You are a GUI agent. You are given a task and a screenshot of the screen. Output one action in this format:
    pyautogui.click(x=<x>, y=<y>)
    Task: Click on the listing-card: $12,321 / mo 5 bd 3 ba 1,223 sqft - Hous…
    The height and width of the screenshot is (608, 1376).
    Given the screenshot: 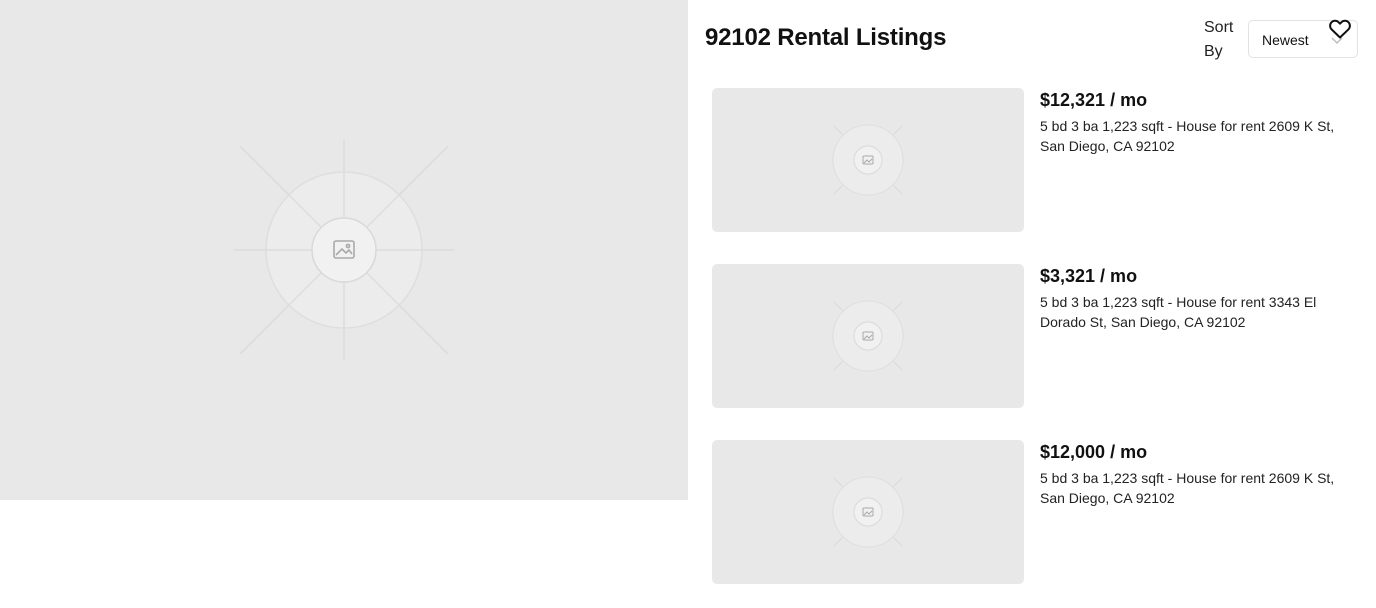 What is the action you would take?
    pyautogui.click(x=1032, y=160)
    